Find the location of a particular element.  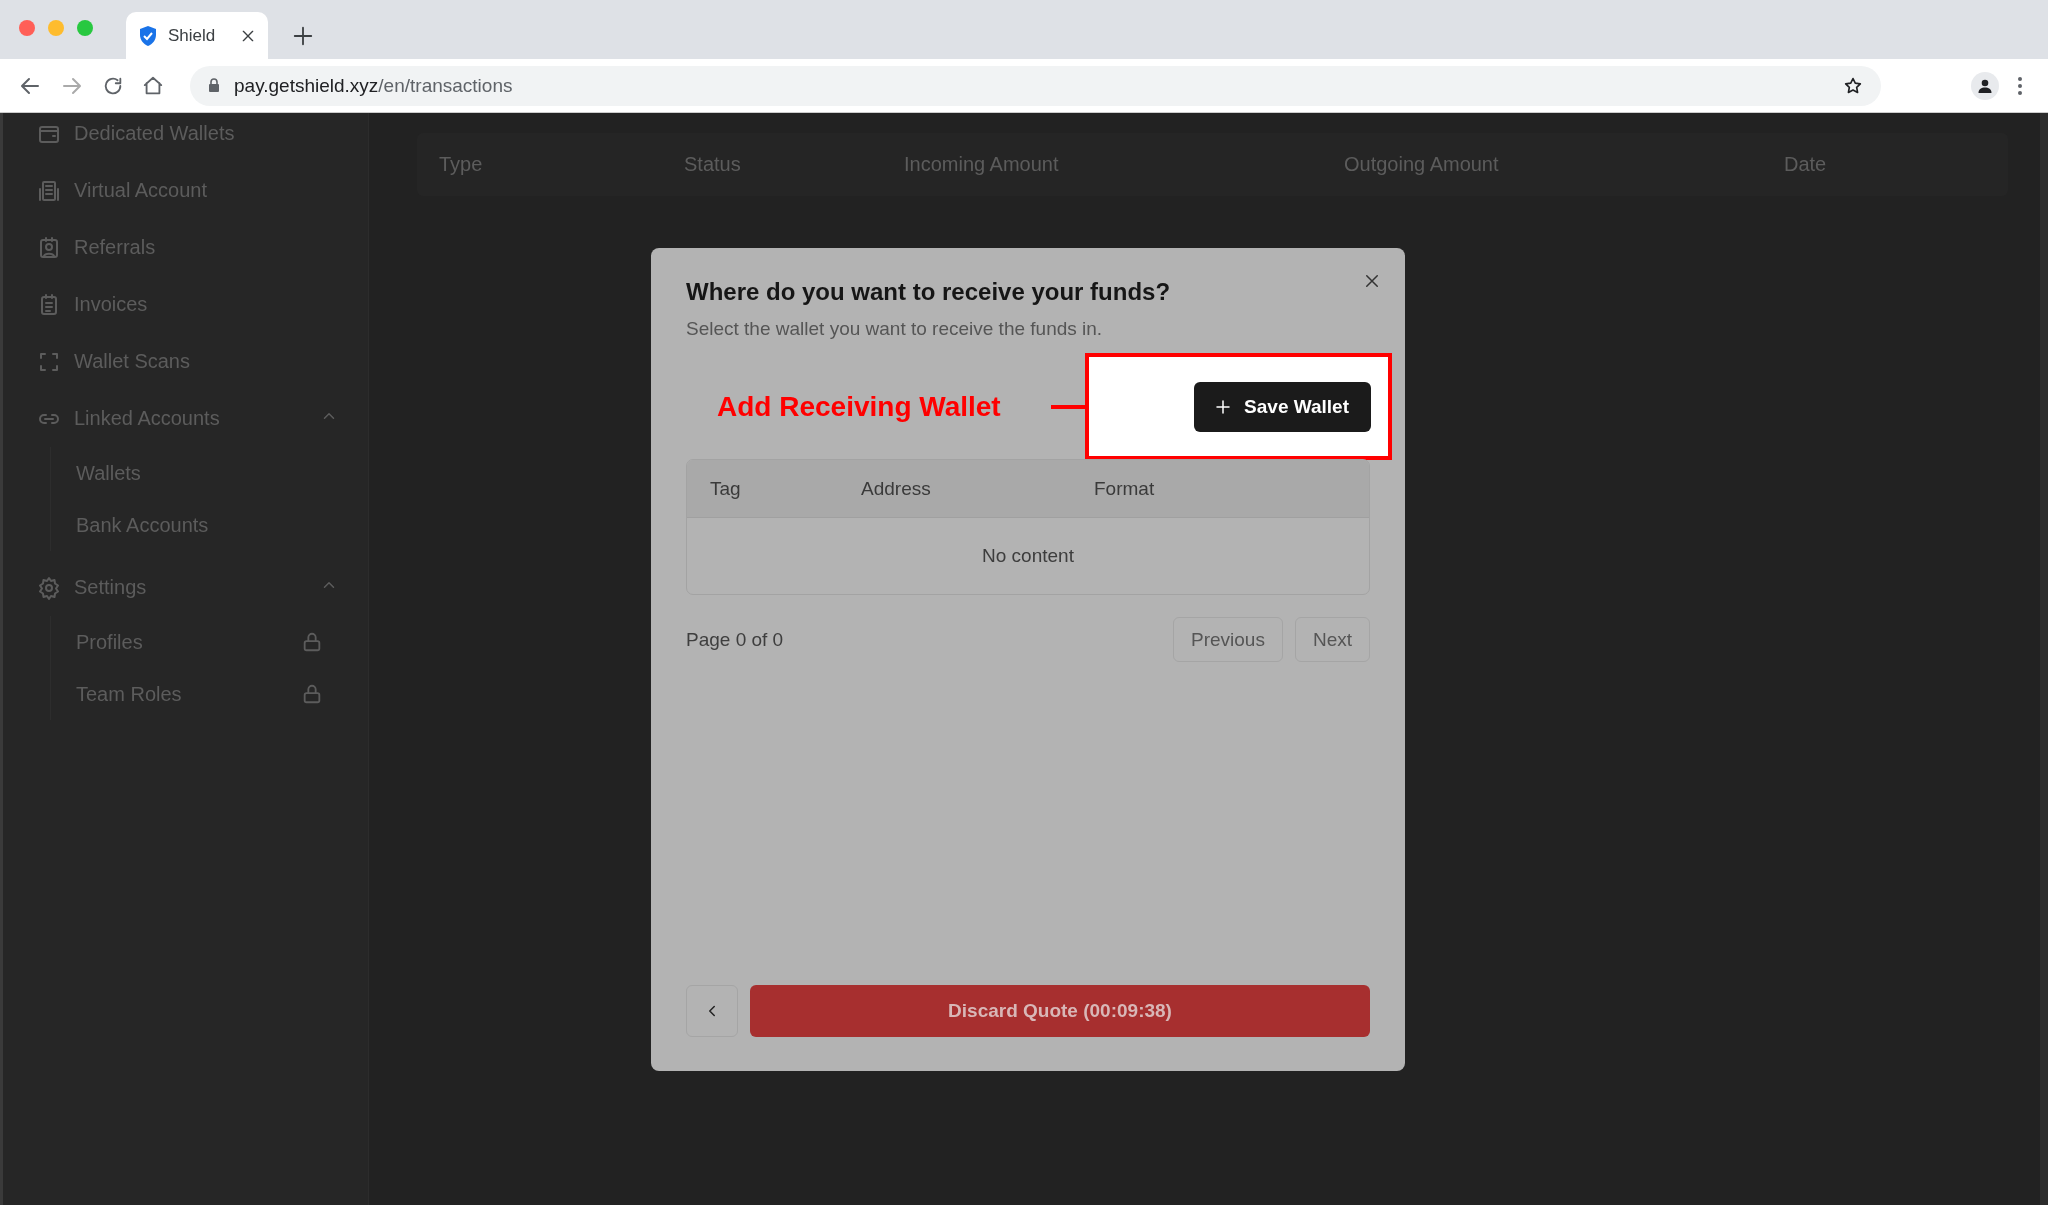

building-icon is located at coordinates (49, 190).